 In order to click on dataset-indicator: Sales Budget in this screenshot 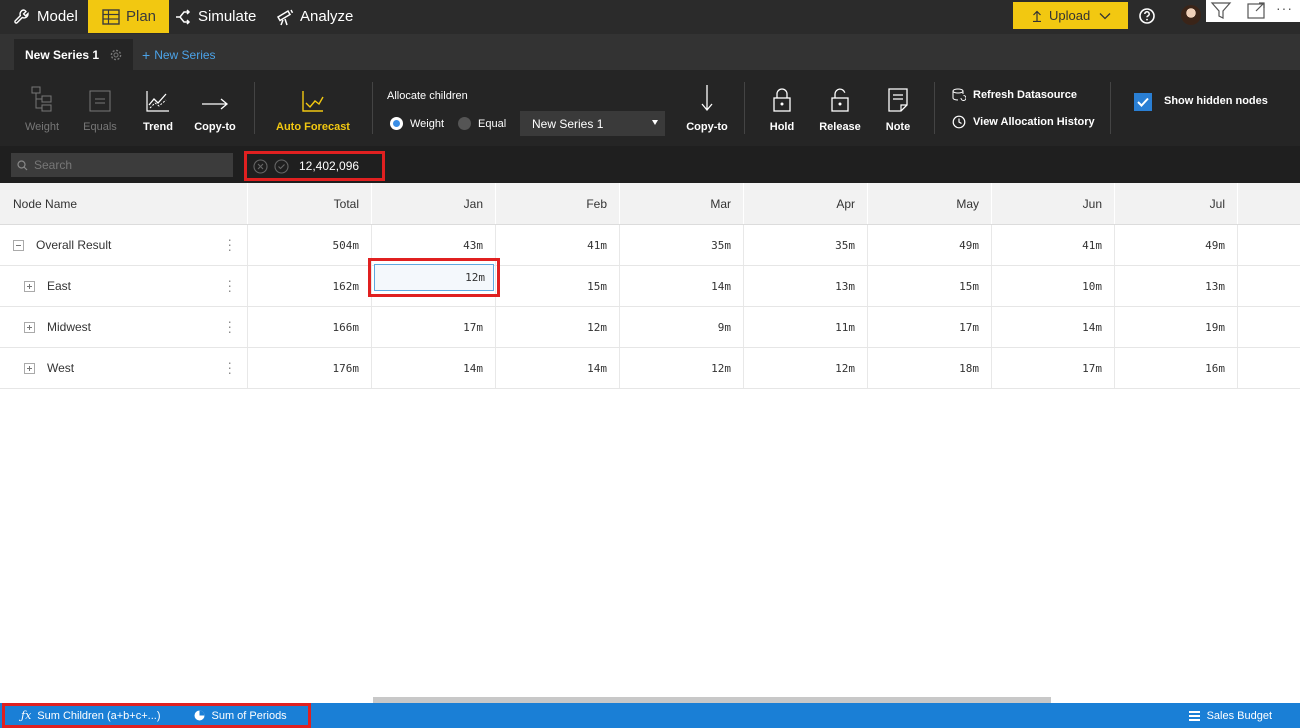, I will do `click(1230, 715)`.